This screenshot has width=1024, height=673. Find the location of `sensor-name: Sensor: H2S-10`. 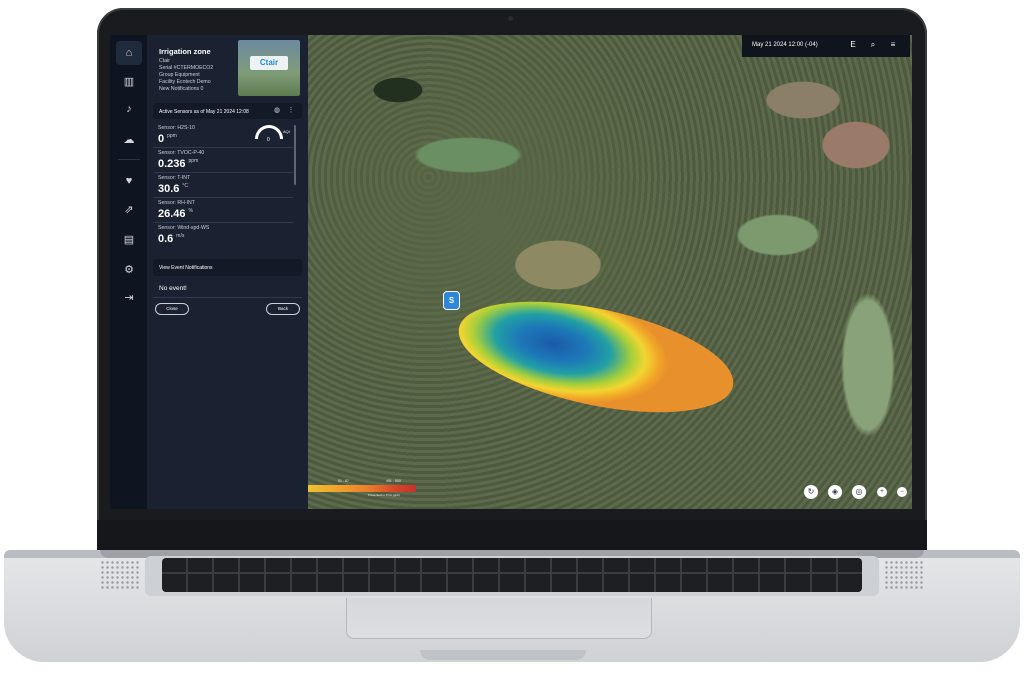

sensor-name: Sensor: H2S-10 is located at coordinates (176, 128).